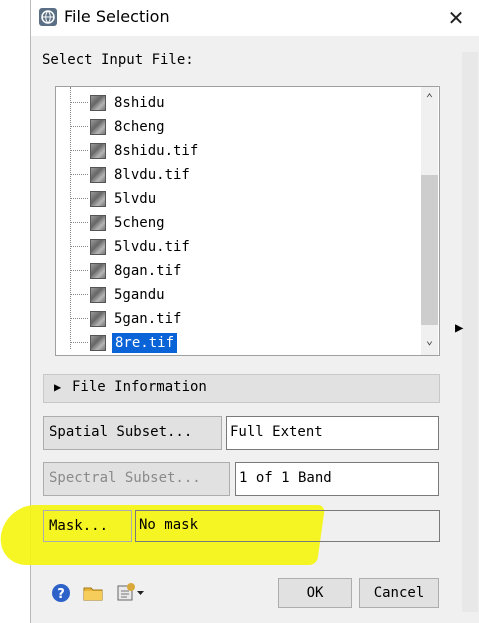  I want to click on dialog-scrollbar, so click(470, 332).